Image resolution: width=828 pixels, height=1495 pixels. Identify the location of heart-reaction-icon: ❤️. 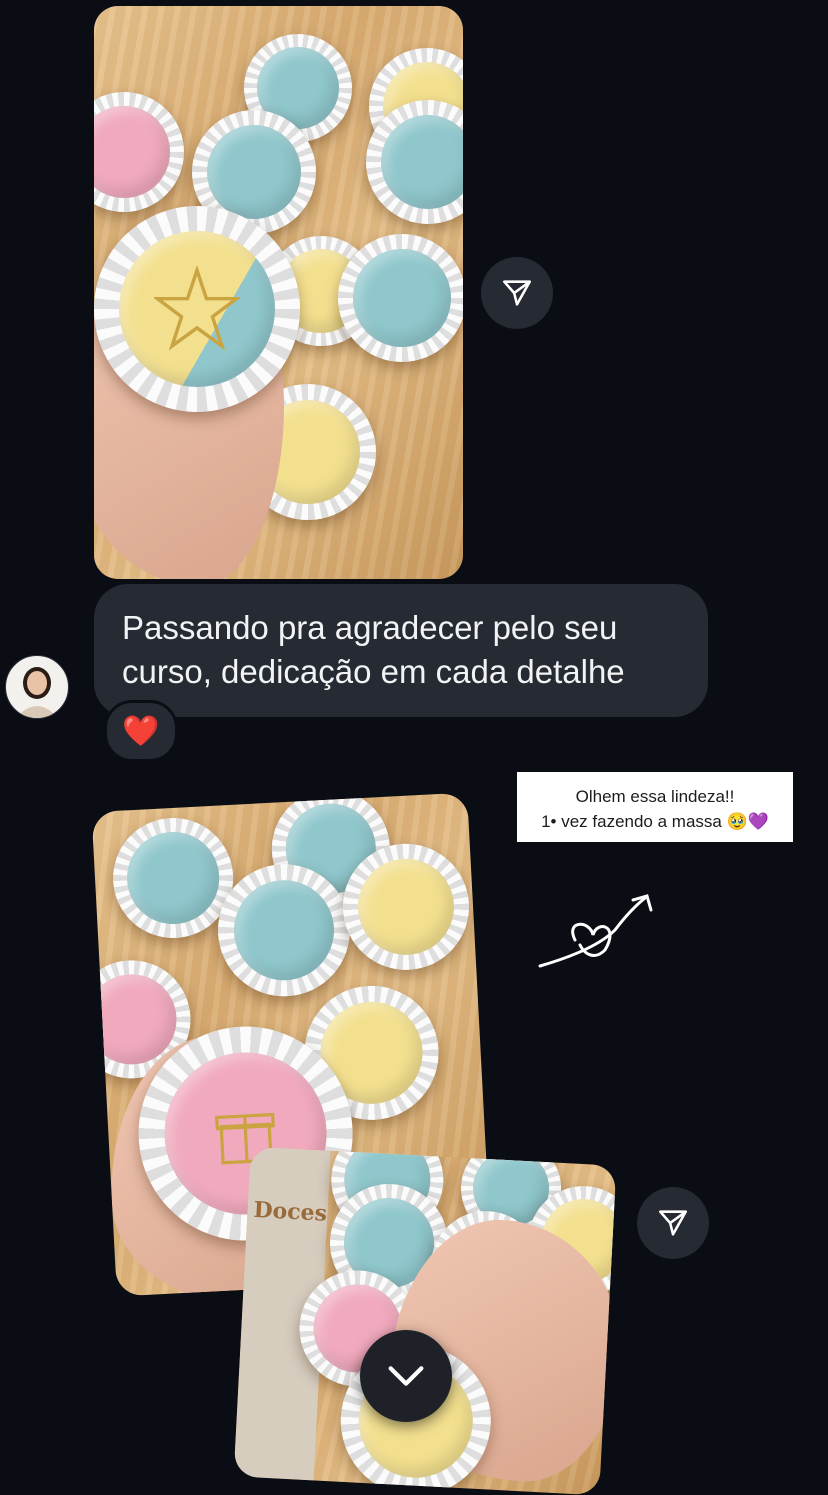
(141, 731).